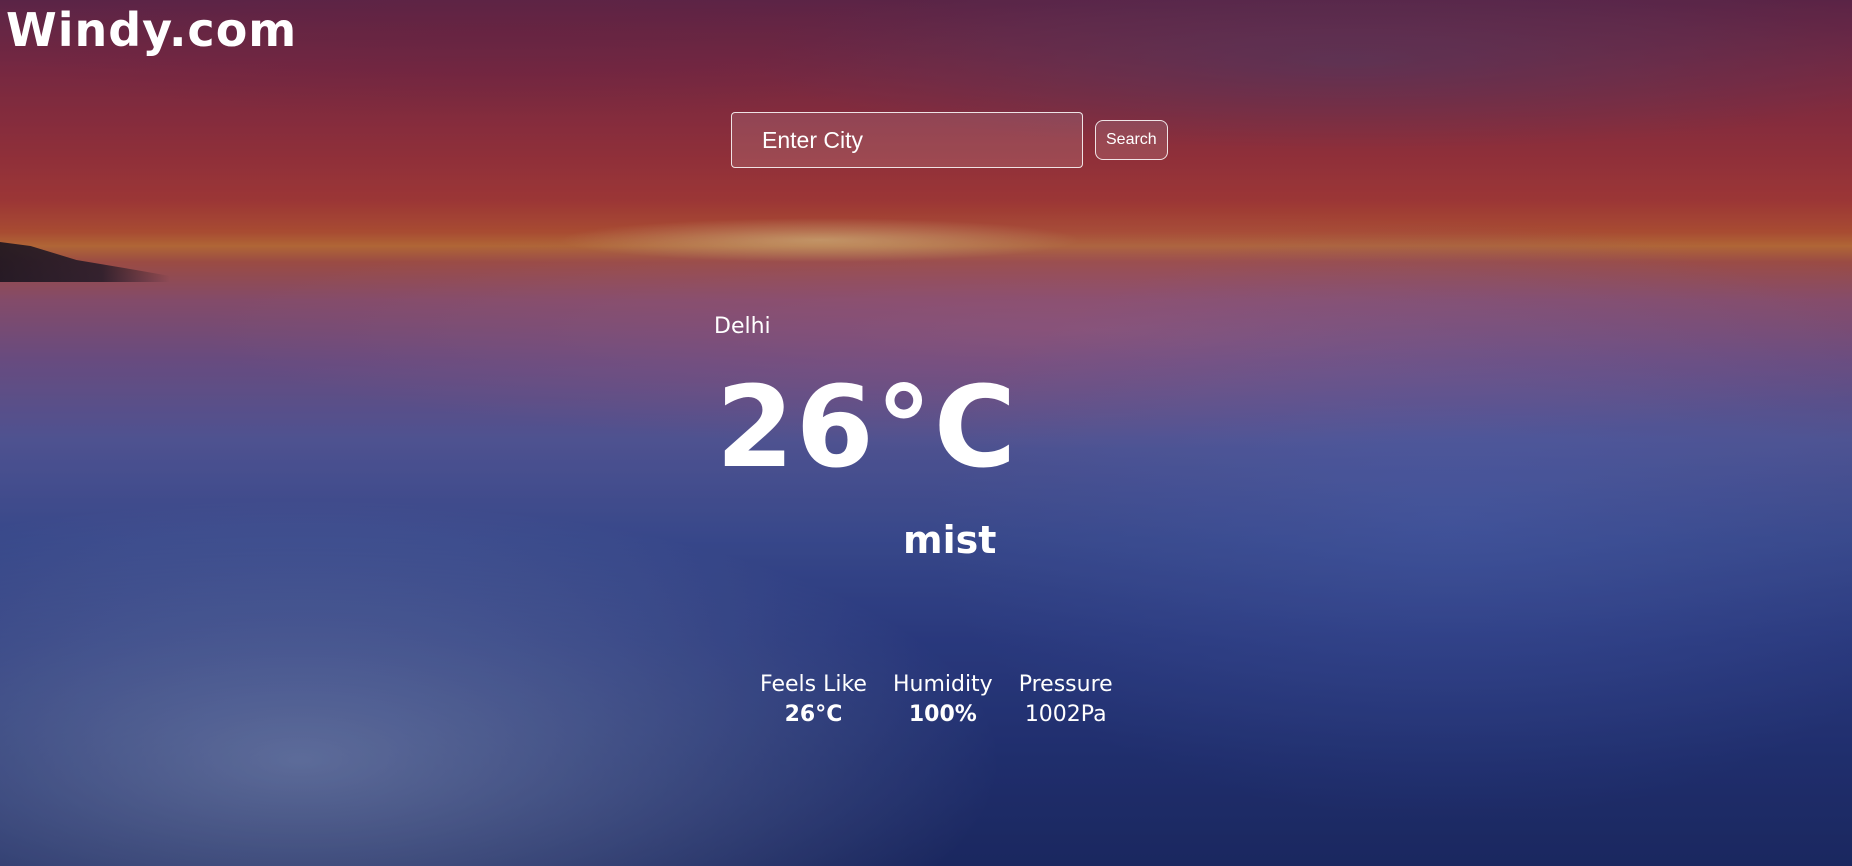 The width and height of the screenshot is (1852, 866). Describe the element at coordinates (85, 262) in the screenshot. I see `background-rock` at that location.